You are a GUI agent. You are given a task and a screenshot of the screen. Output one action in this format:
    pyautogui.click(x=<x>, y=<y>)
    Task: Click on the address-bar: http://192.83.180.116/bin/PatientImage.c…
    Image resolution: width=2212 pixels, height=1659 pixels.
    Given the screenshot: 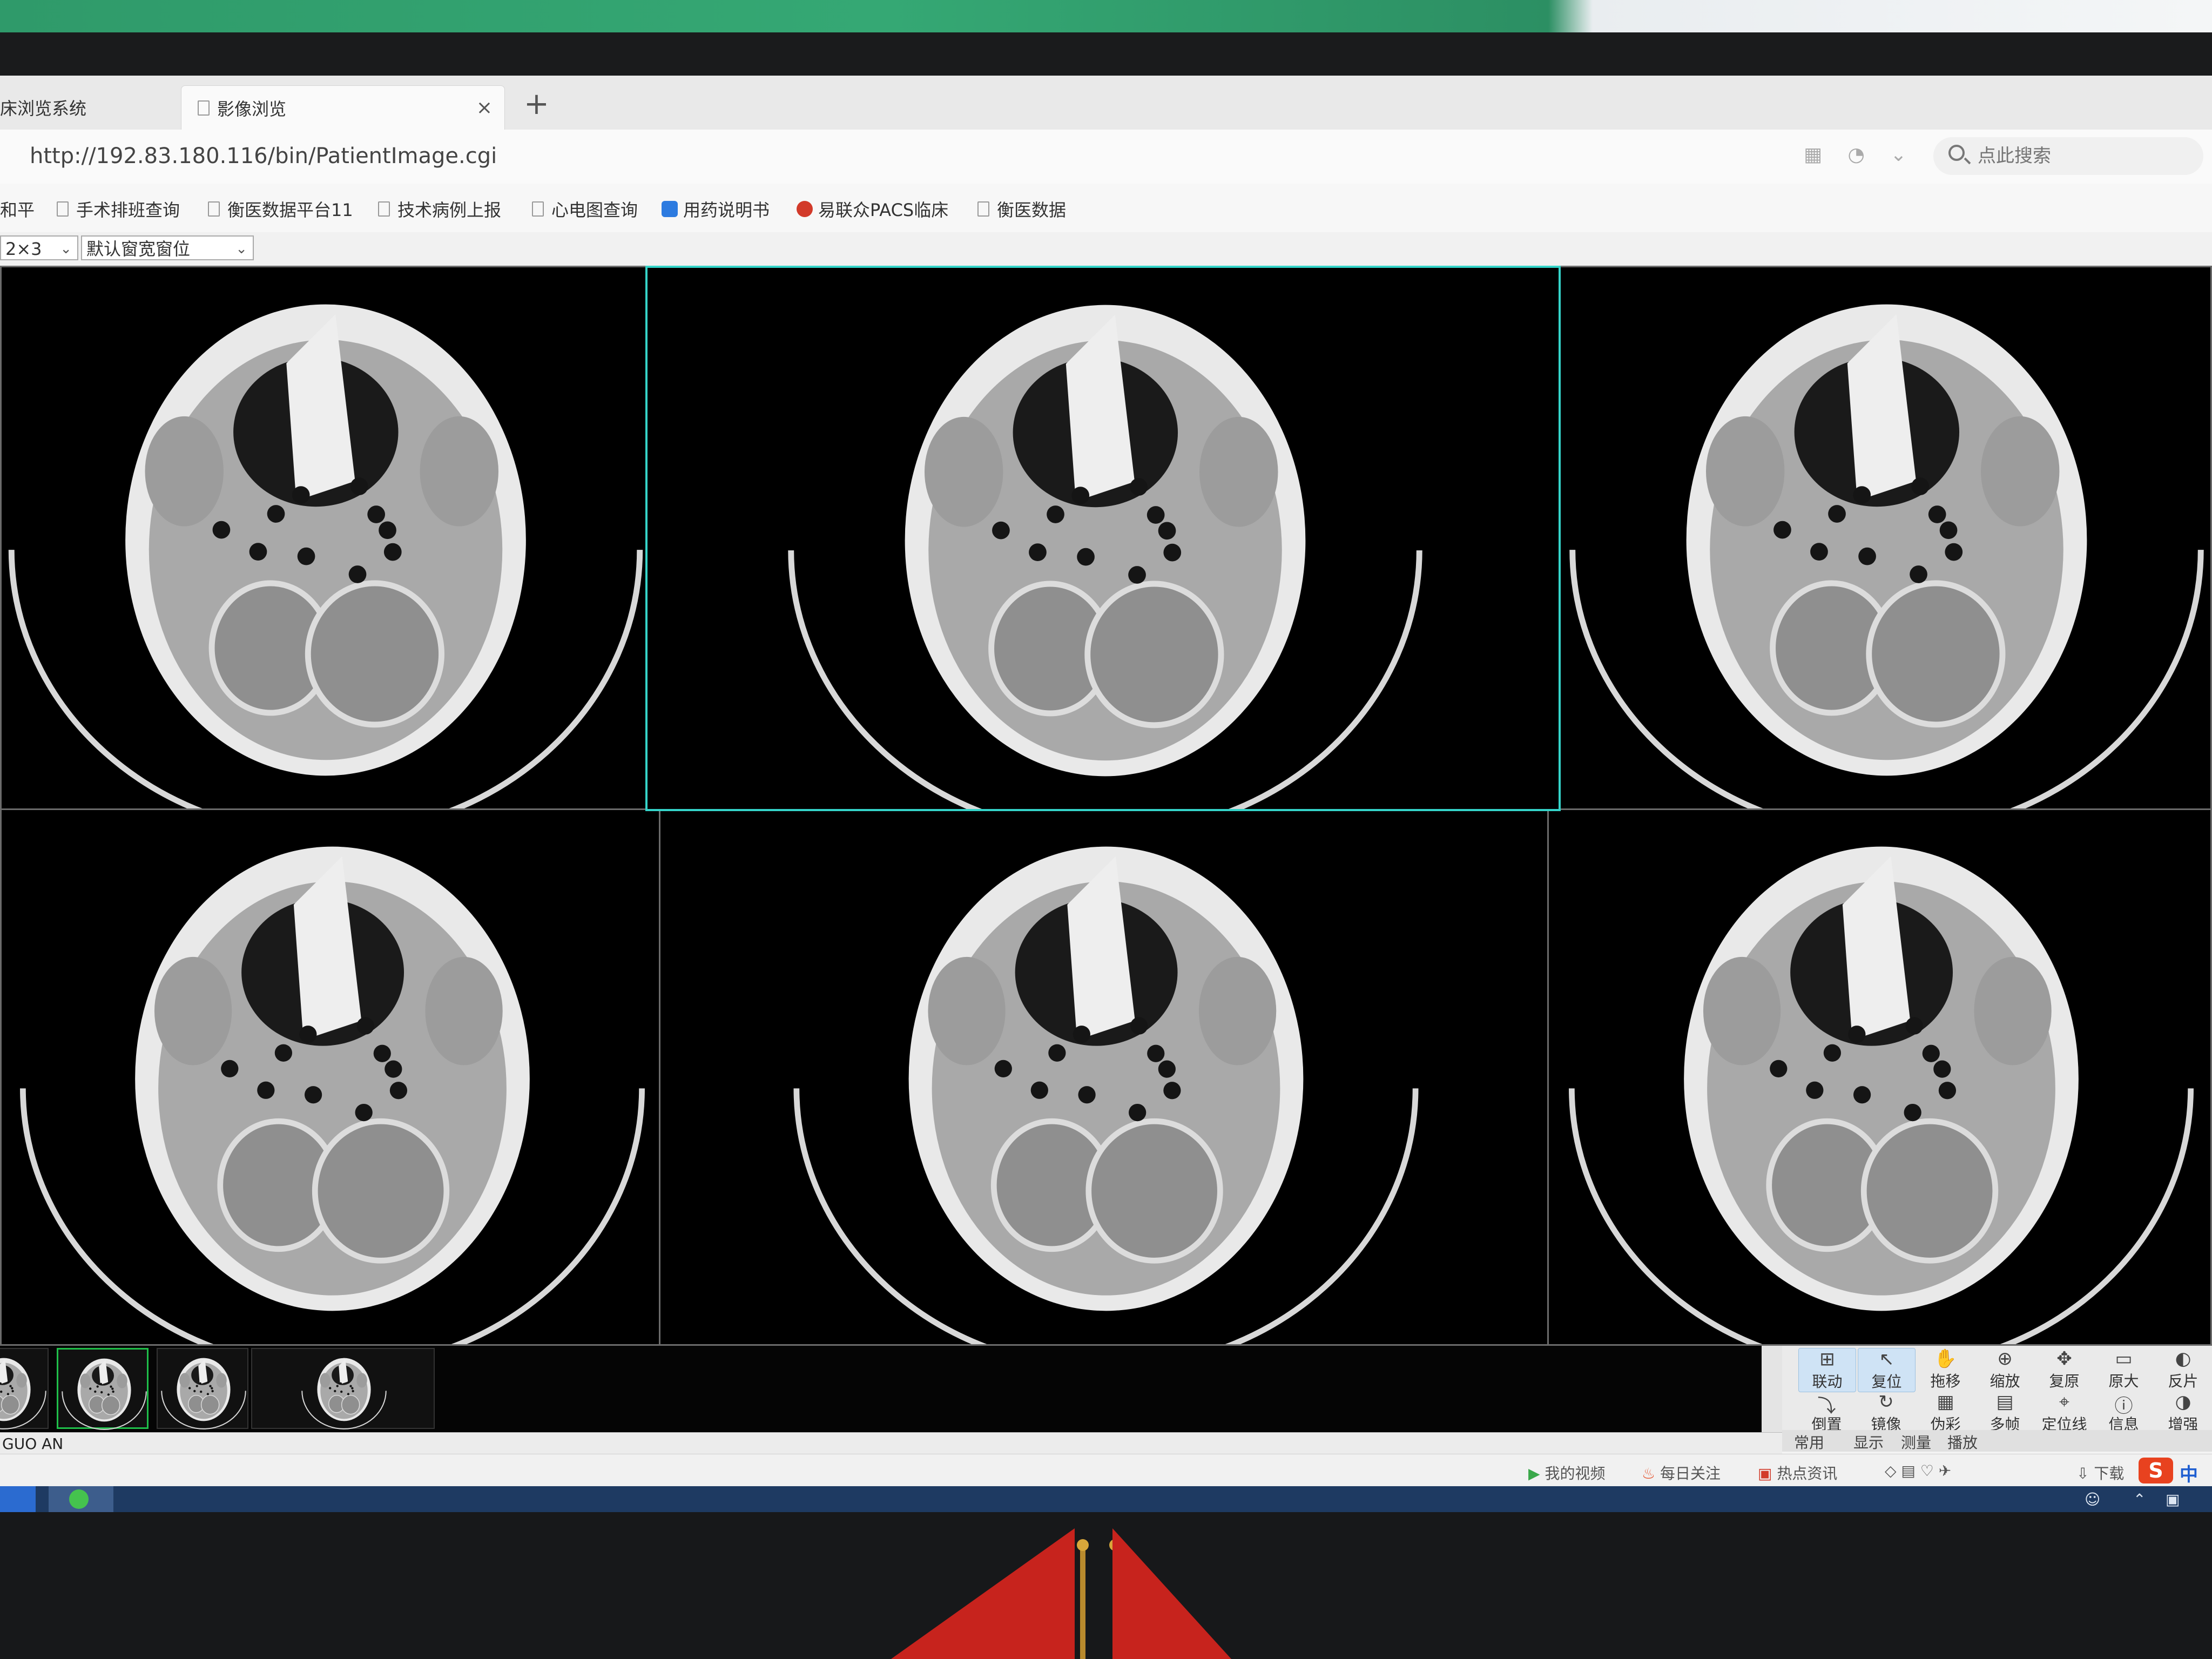 What is the action you would take?
    pyautogui.click(x=1106, y=157)
    